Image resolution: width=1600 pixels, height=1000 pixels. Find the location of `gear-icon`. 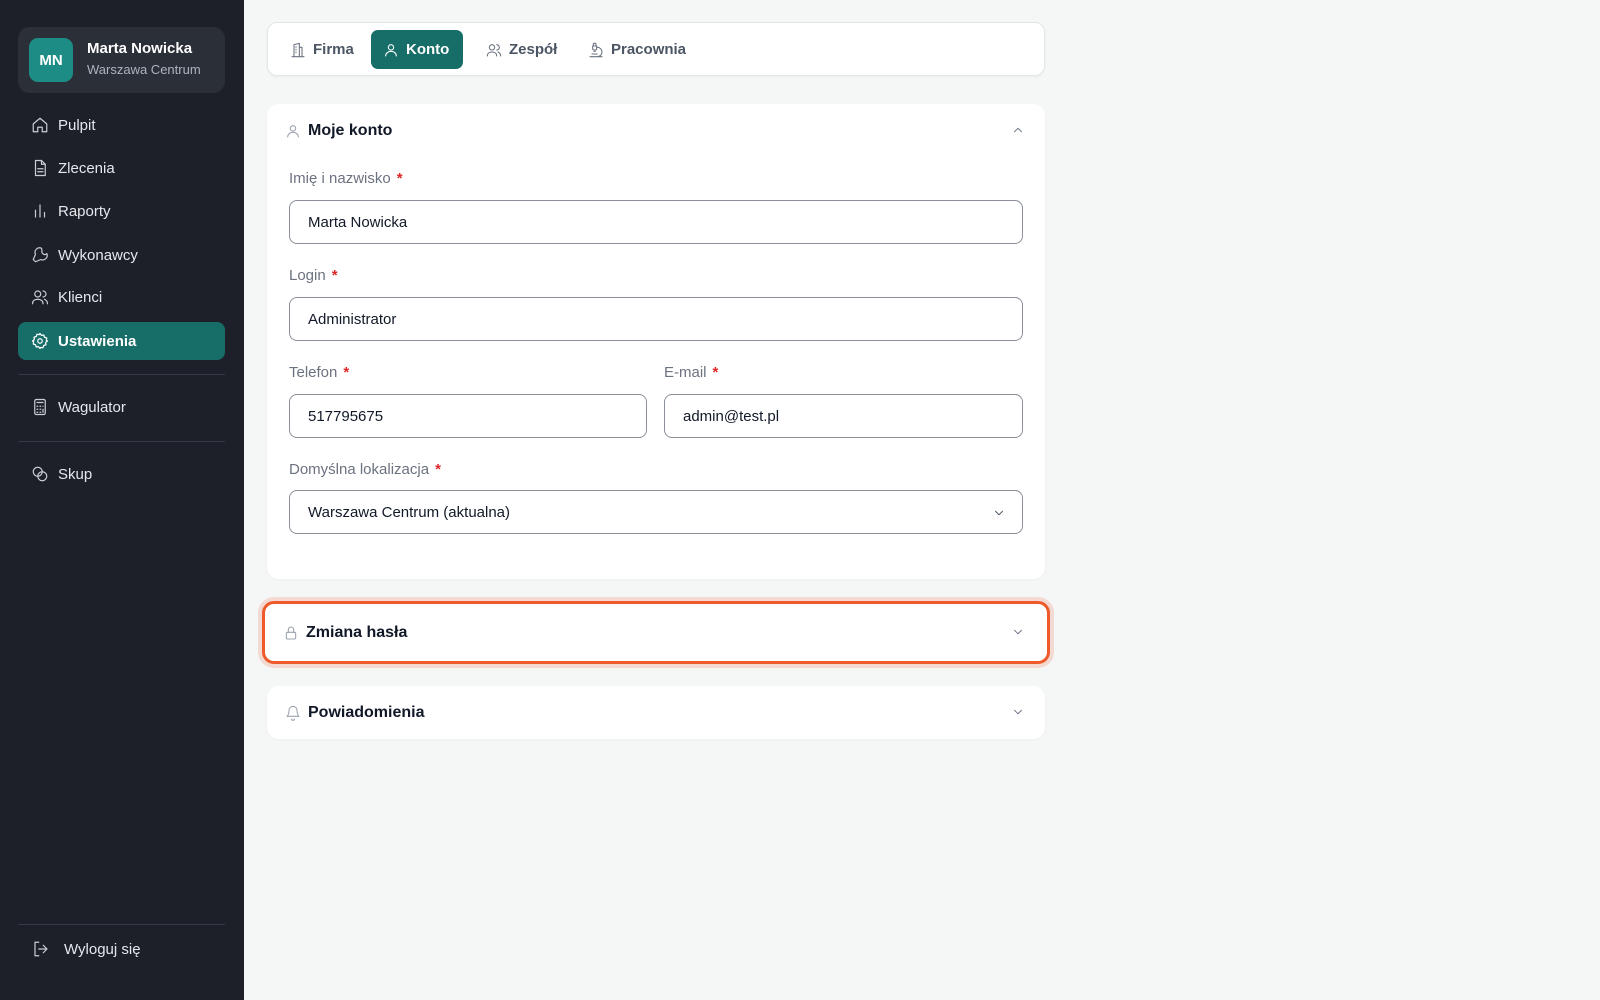

gear-icon is located at coordinates (40, 341).